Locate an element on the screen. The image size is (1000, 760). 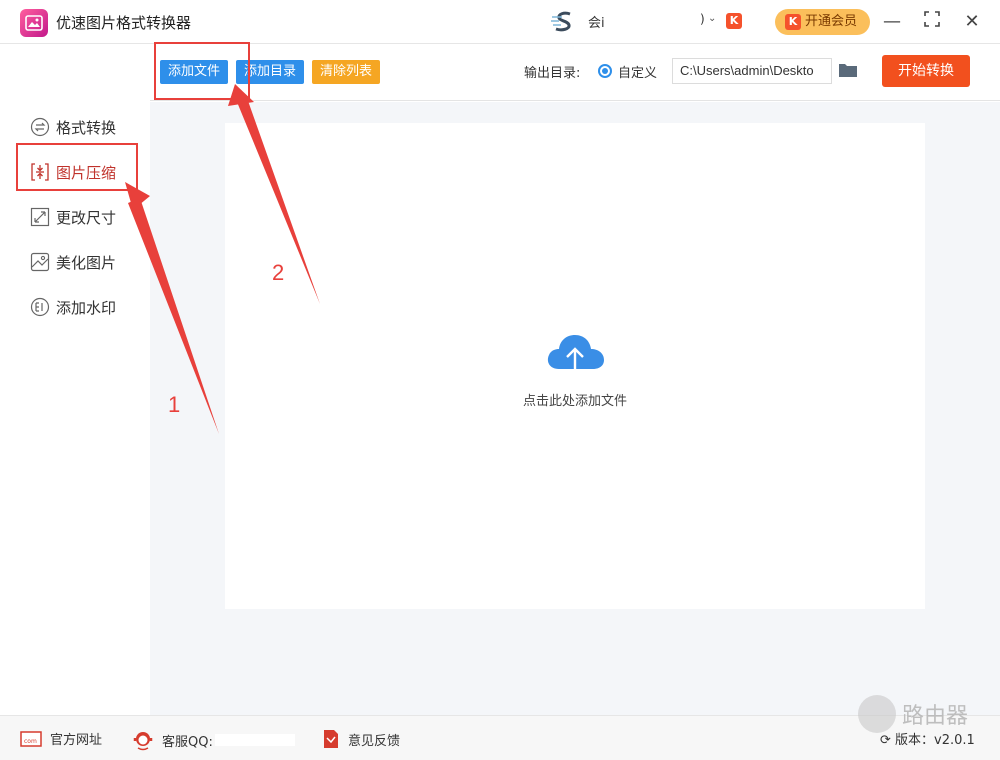
router-watermark-icon is located at coordinates (877, 714).